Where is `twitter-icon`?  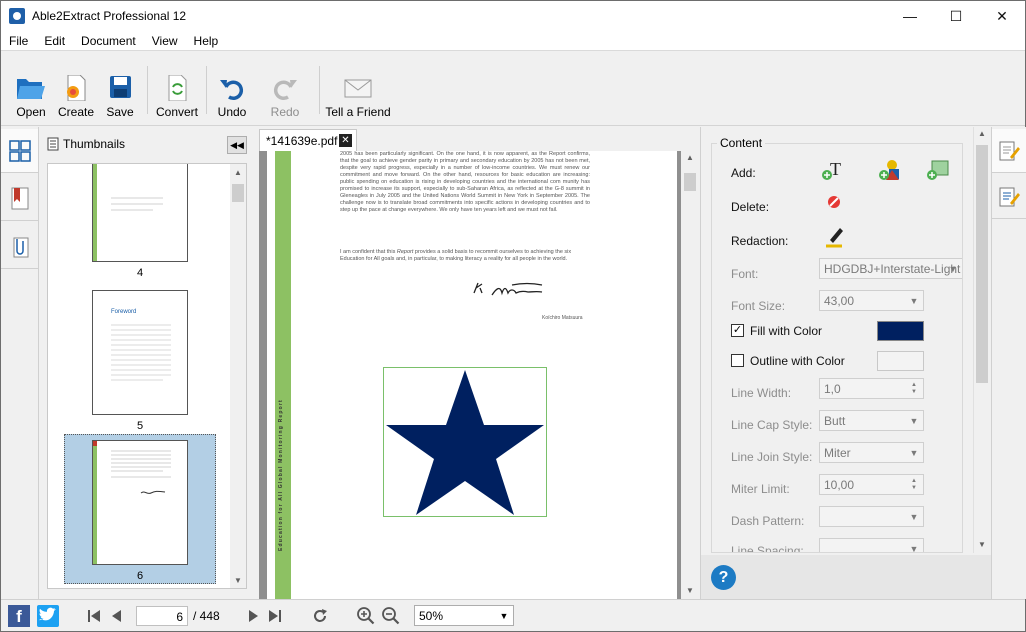 twitter-icon is located at coordinates (48, 616).